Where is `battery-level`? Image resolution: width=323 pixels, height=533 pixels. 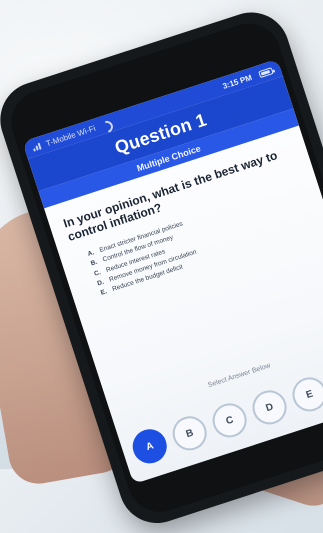
battery-level is located at coordinates (265, 72).